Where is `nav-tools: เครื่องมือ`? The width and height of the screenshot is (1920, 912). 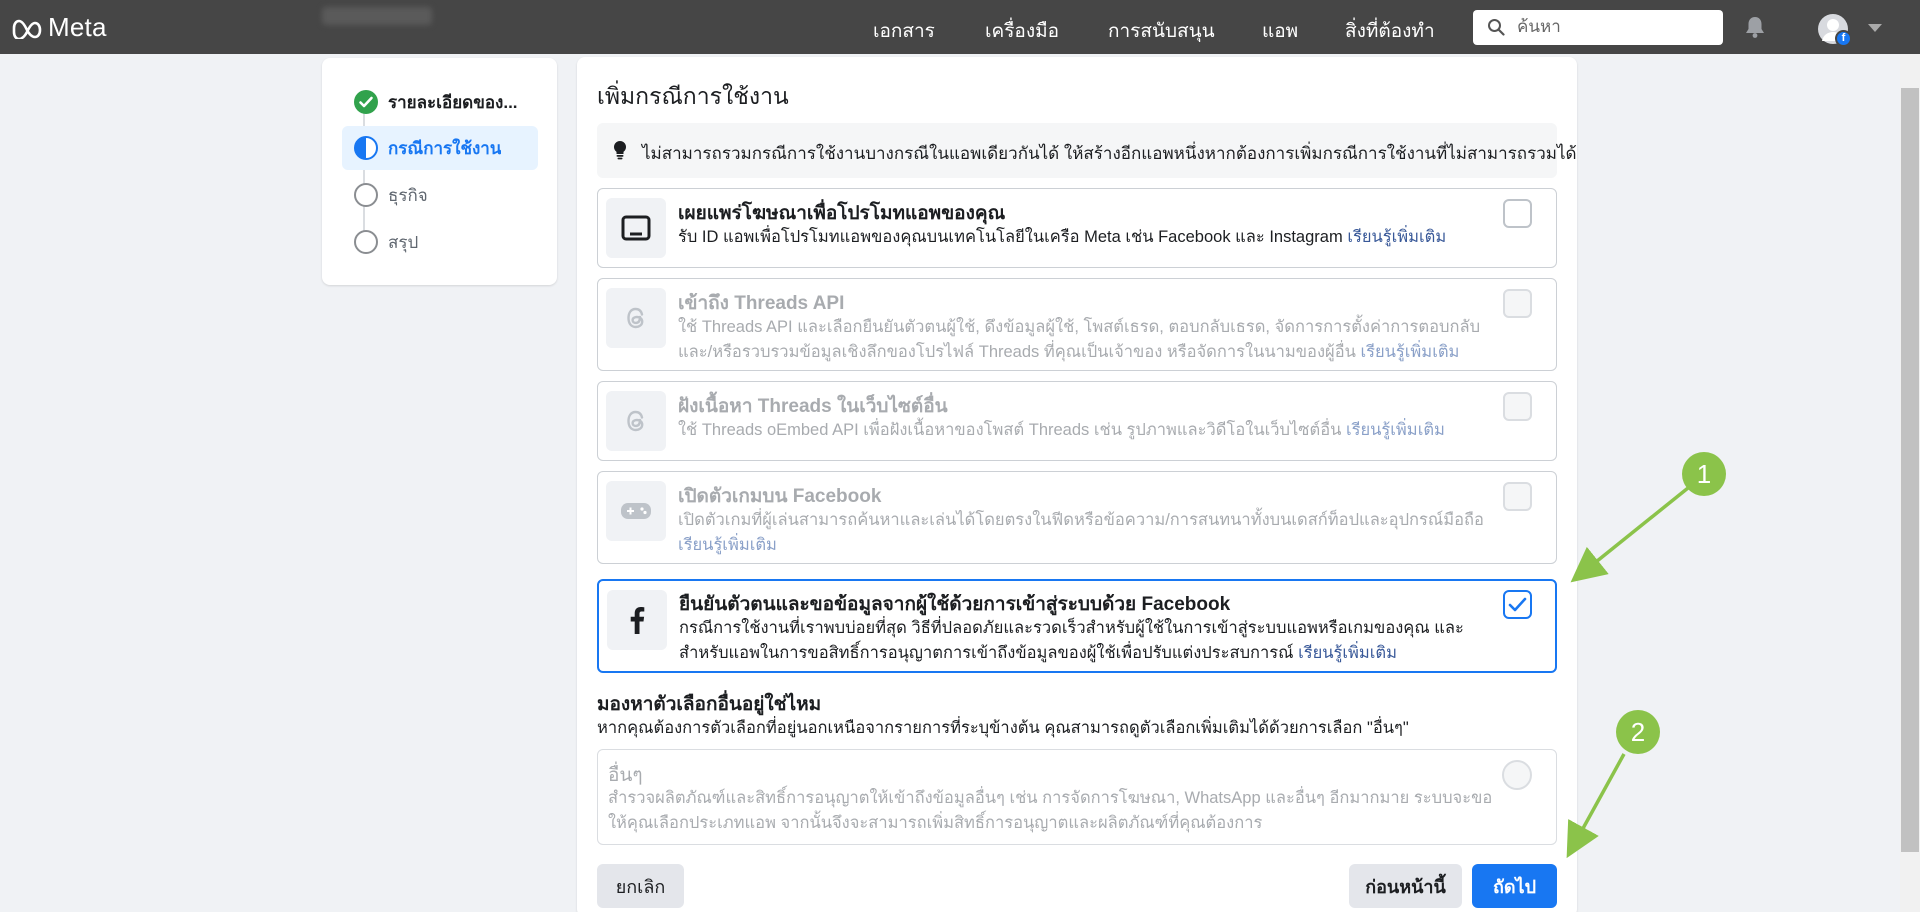 nav-tools: เครื่องมือ is located at coordinates (1022, 31).